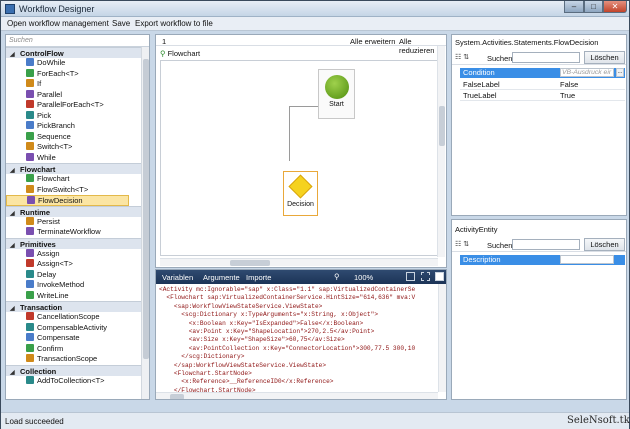  What do you see at coordinates (462, 57) in the screenshot?
I see `sort-category-icon: ☷ ⇅` at bounding box center [462, 57].